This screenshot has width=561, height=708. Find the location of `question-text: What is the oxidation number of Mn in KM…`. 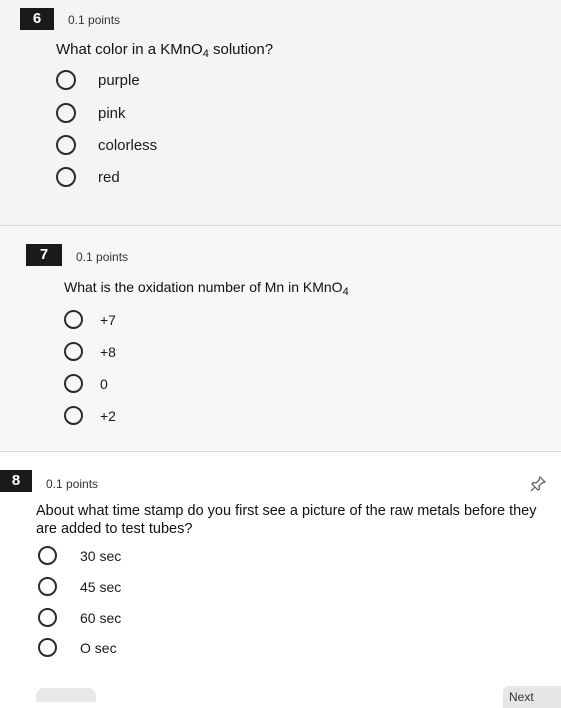

question-text: What is the oxidation number of Mn in KM… is located at coordinates (206, 288).